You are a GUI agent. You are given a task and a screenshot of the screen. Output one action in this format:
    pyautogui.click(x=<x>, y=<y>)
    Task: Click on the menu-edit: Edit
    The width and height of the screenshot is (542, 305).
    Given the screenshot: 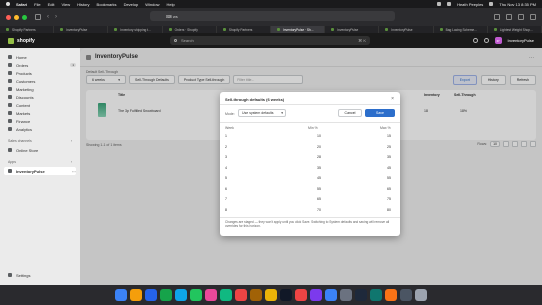 What is the action you would take?
    pyautogui.click(x=51, y=4)
    